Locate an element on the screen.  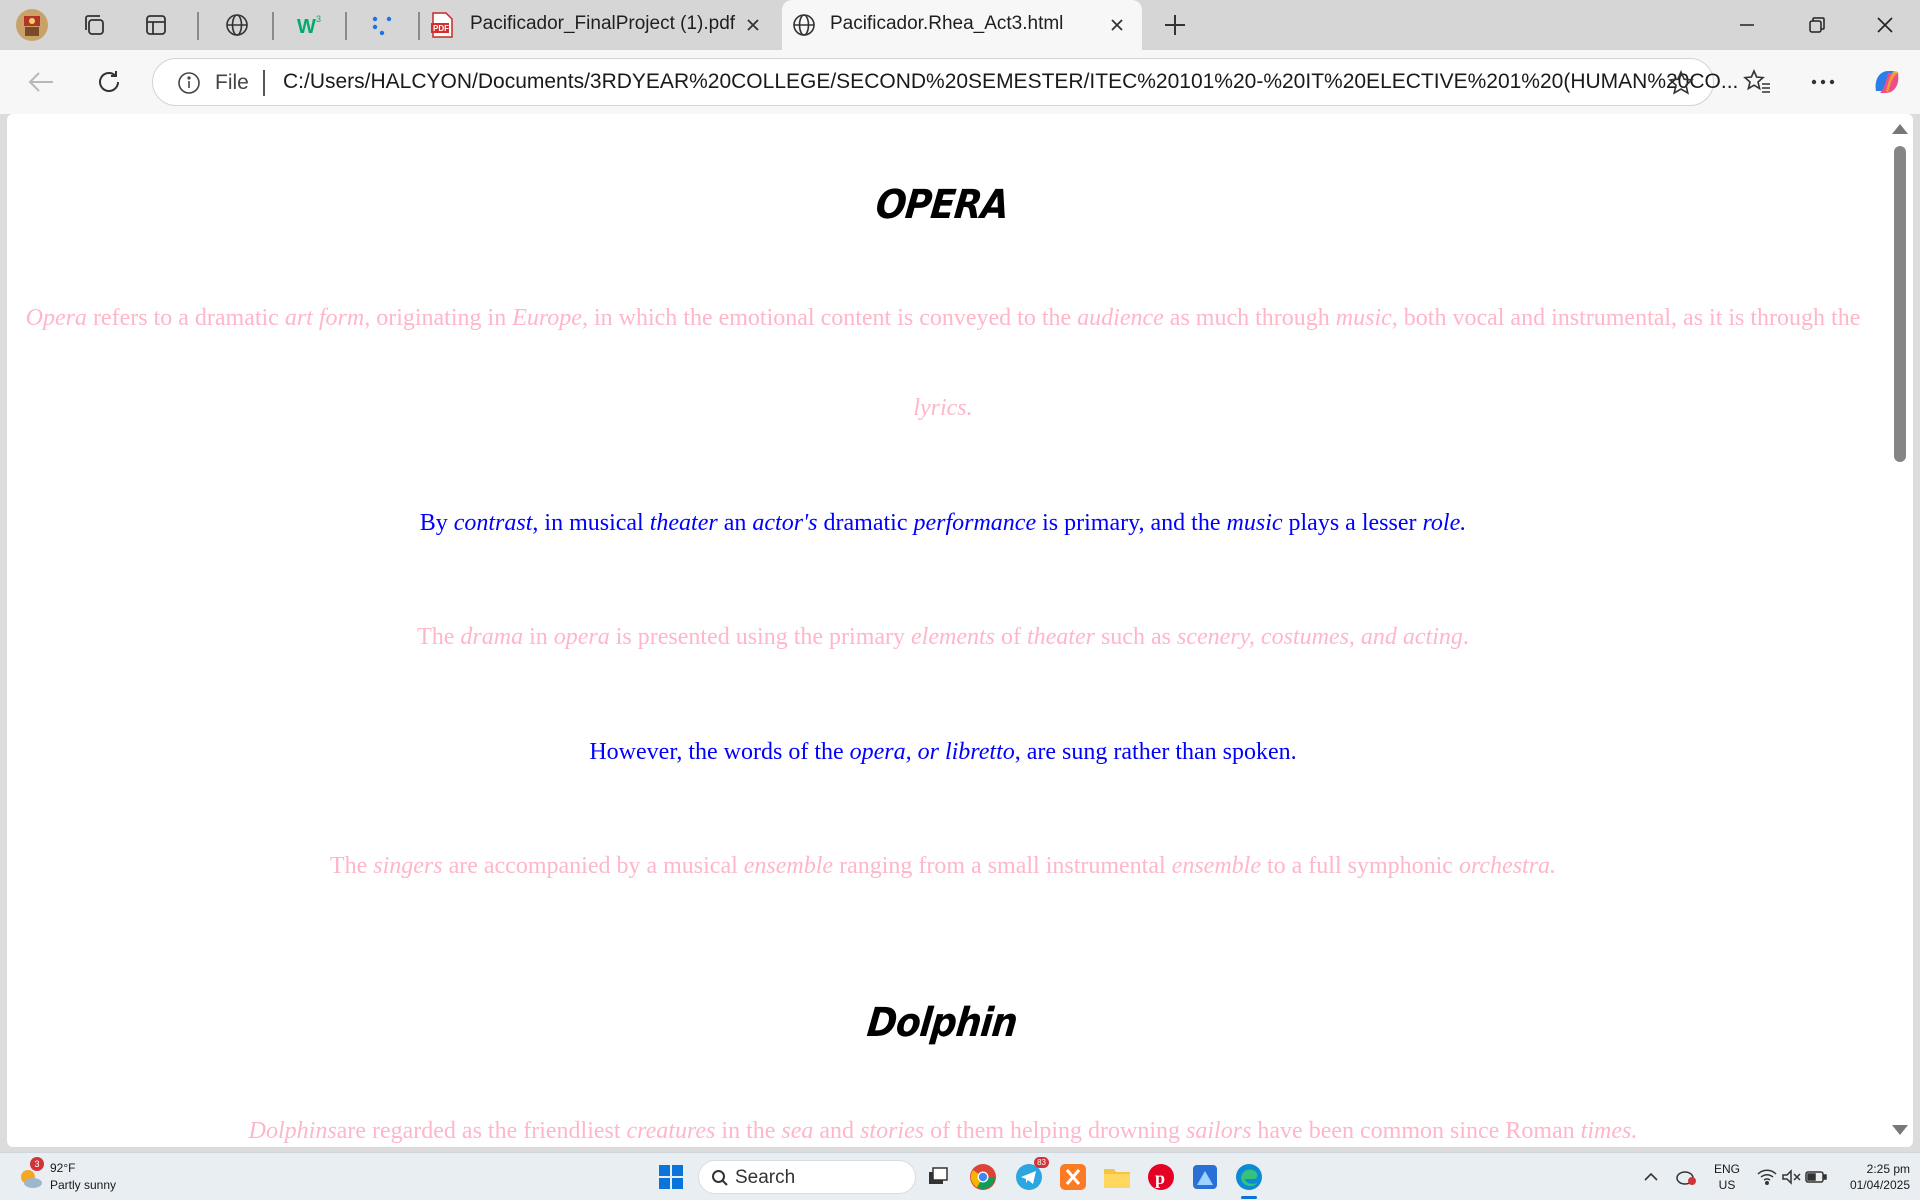
text-run: such as is located at coordinates (1135, 637).